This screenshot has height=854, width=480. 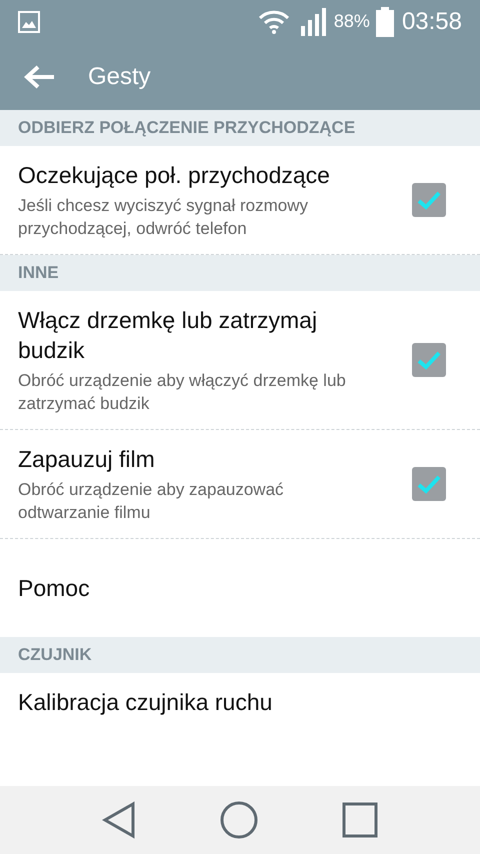 I want to click on setting-title: Zapauzuj film, so click(x=87, y=459).